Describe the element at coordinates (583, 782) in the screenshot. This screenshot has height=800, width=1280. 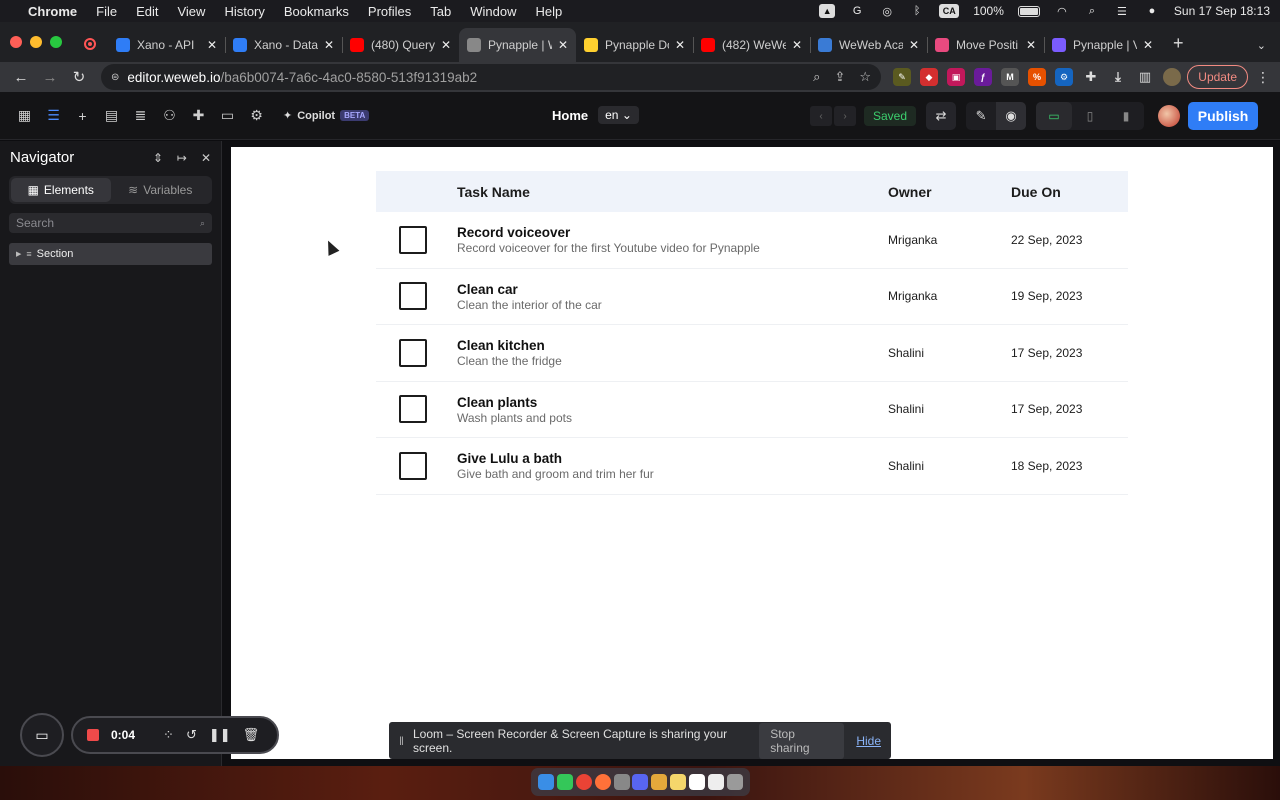
I see `chrome-icon` at that location.